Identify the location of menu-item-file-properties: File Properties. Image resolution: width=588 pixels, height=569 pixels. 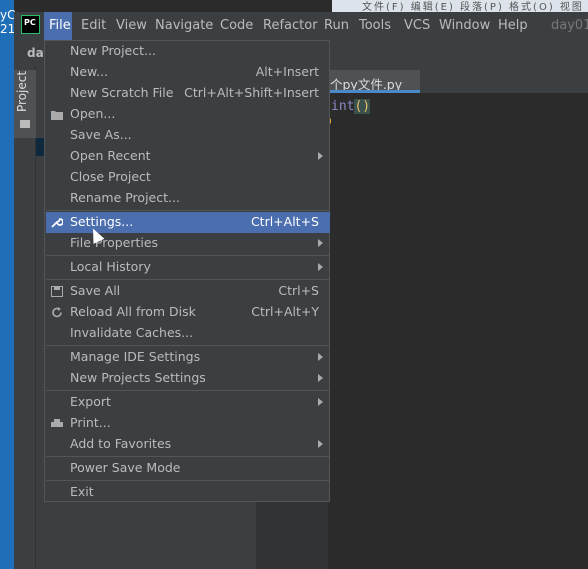
(188, 243).